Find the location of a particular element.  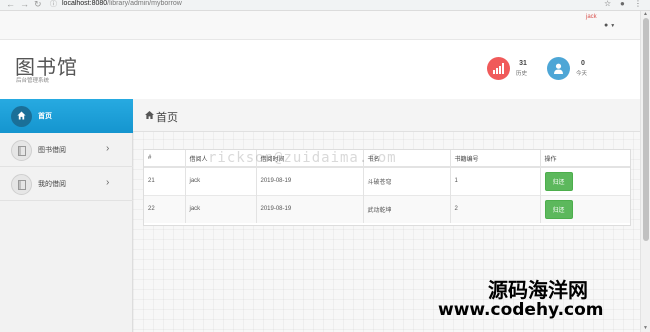

reload-icon: ↻ is located at coordinates (38, 4).